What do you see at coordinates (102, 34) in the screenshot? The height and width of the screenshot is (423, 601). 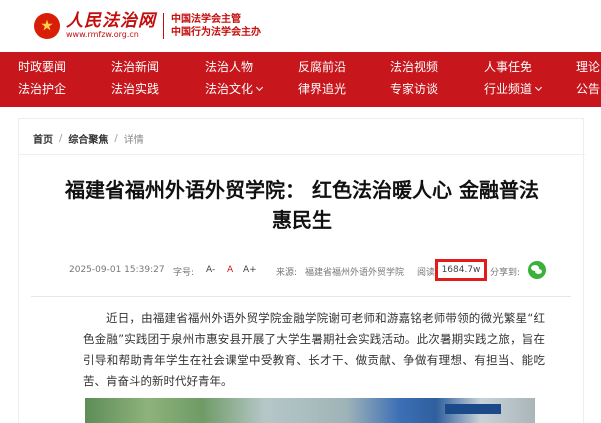 I see `brand-url: www.rmfzw.org.cn` at bounding box center [102, 34].